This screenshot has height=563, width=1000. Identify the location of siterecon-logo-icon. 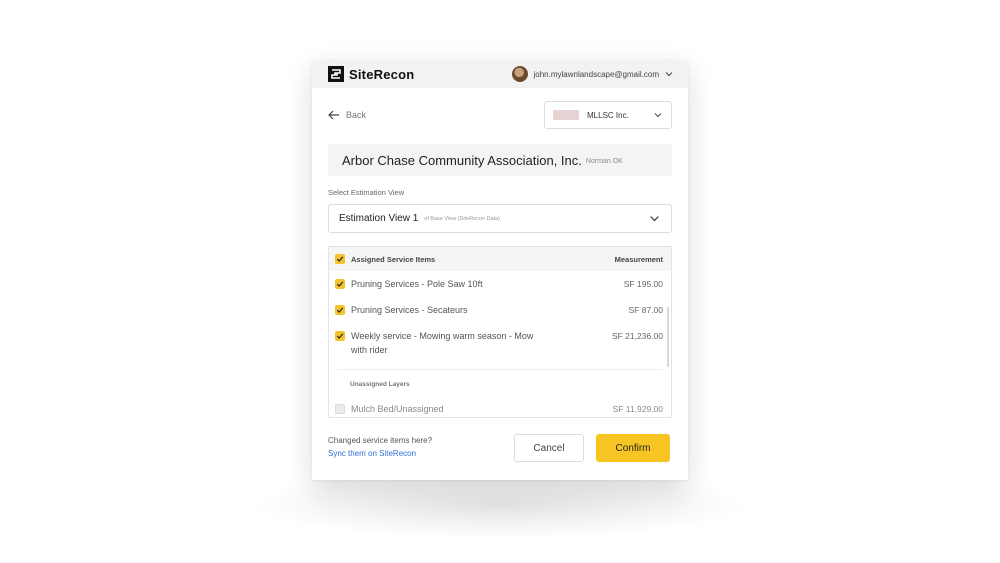
(336, 74).